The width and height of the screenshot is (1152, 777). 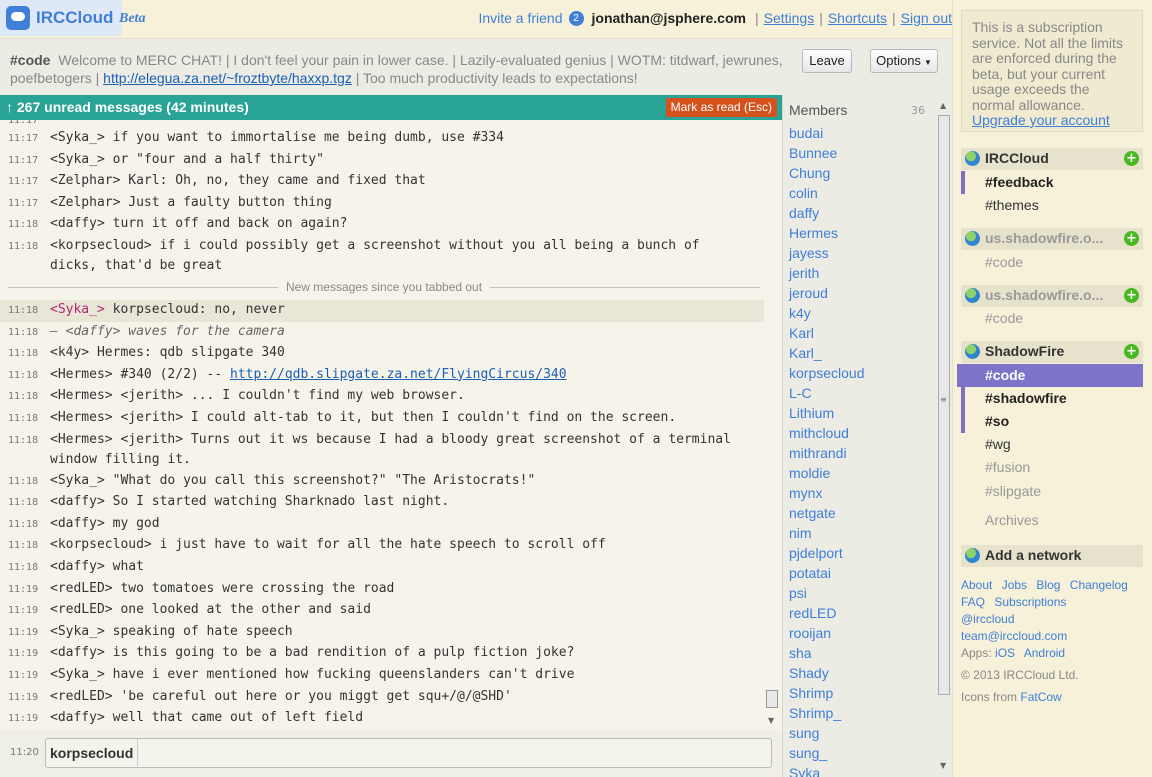 I want to click on channel-item-slipgate: #slipgate, so click(x=1052, y=491).